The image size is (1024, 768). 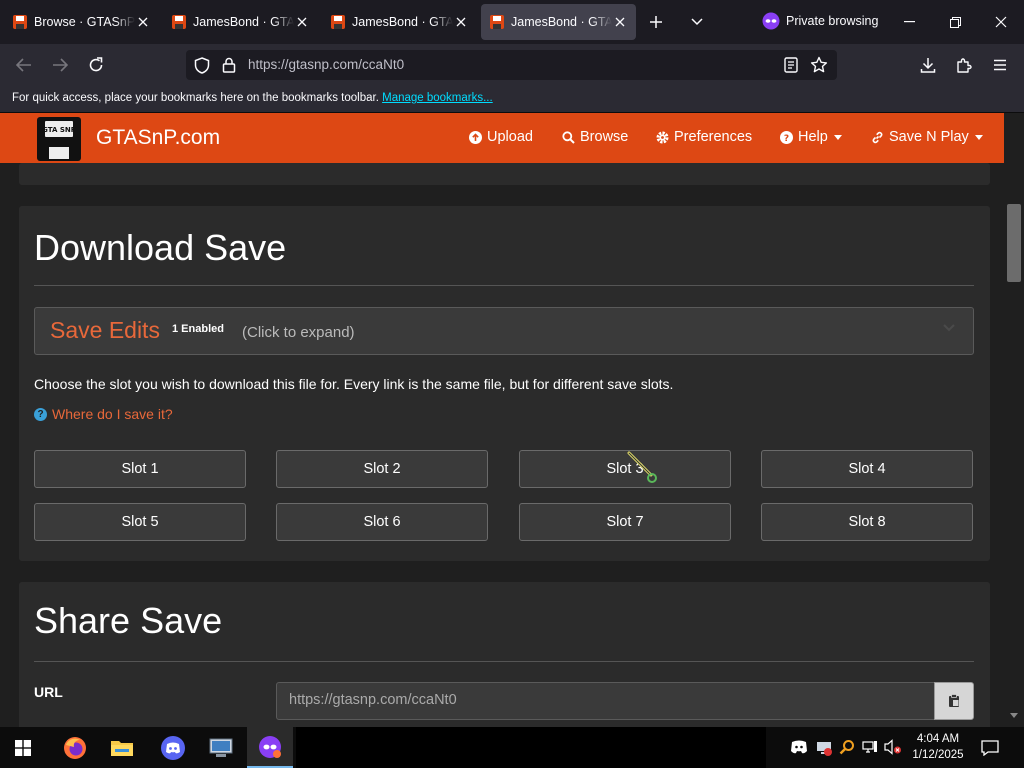 I want to click on page-scrollbar, so click(x=1014, y=420).